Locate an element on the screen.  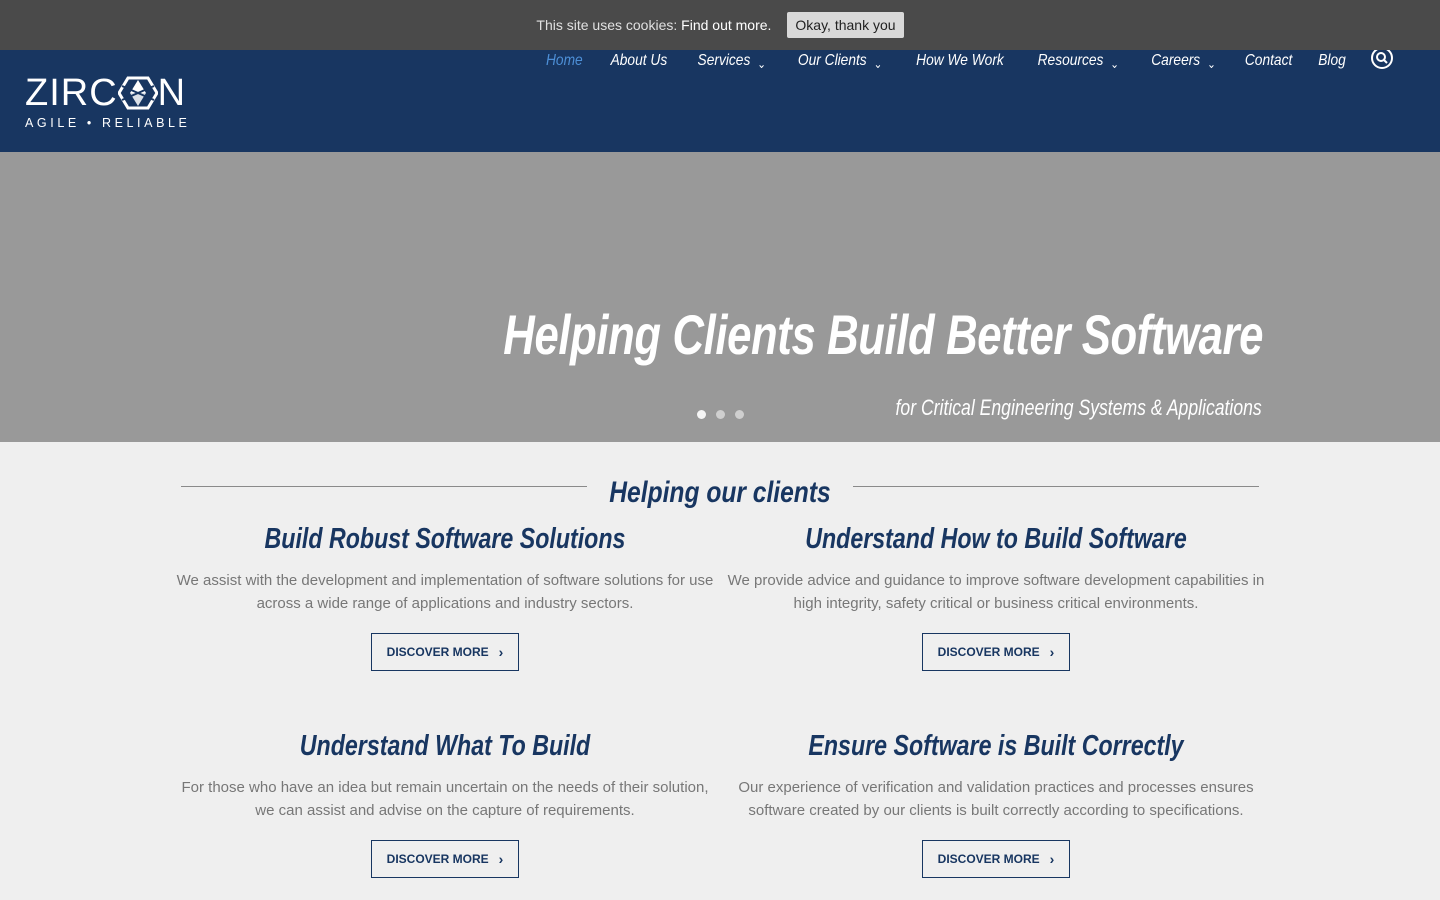
slider-dots is located at coordinates (720, 414).